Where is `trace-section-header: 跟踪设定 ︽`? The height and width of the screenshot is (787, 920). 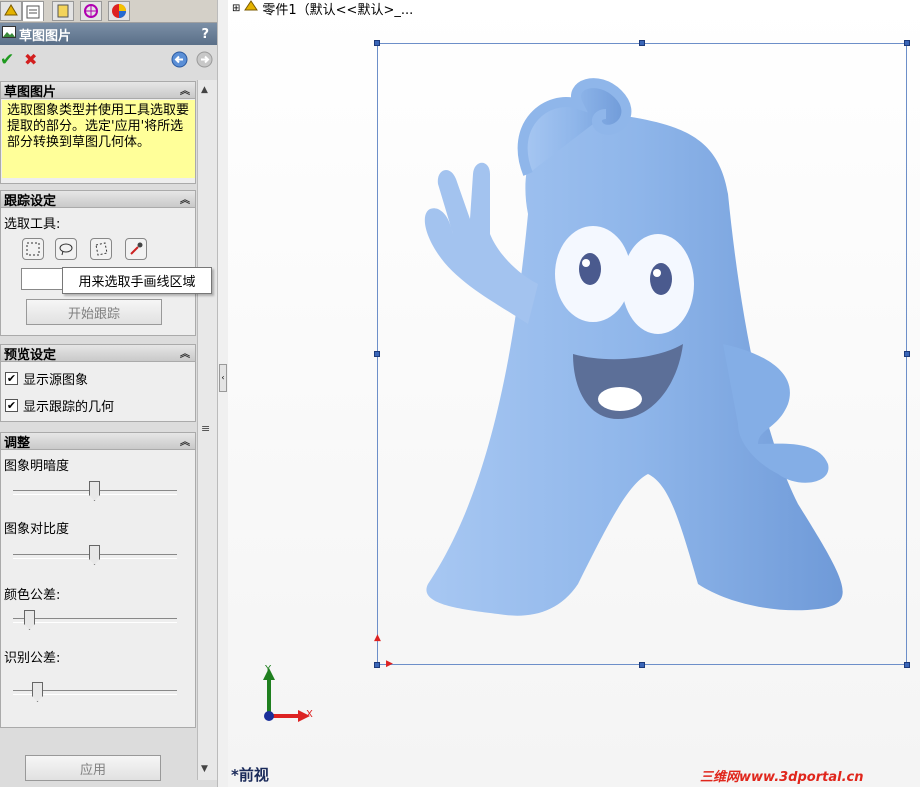 trace-section-header: 跟踪设定 ︽ is located at coordinates (98, 199).